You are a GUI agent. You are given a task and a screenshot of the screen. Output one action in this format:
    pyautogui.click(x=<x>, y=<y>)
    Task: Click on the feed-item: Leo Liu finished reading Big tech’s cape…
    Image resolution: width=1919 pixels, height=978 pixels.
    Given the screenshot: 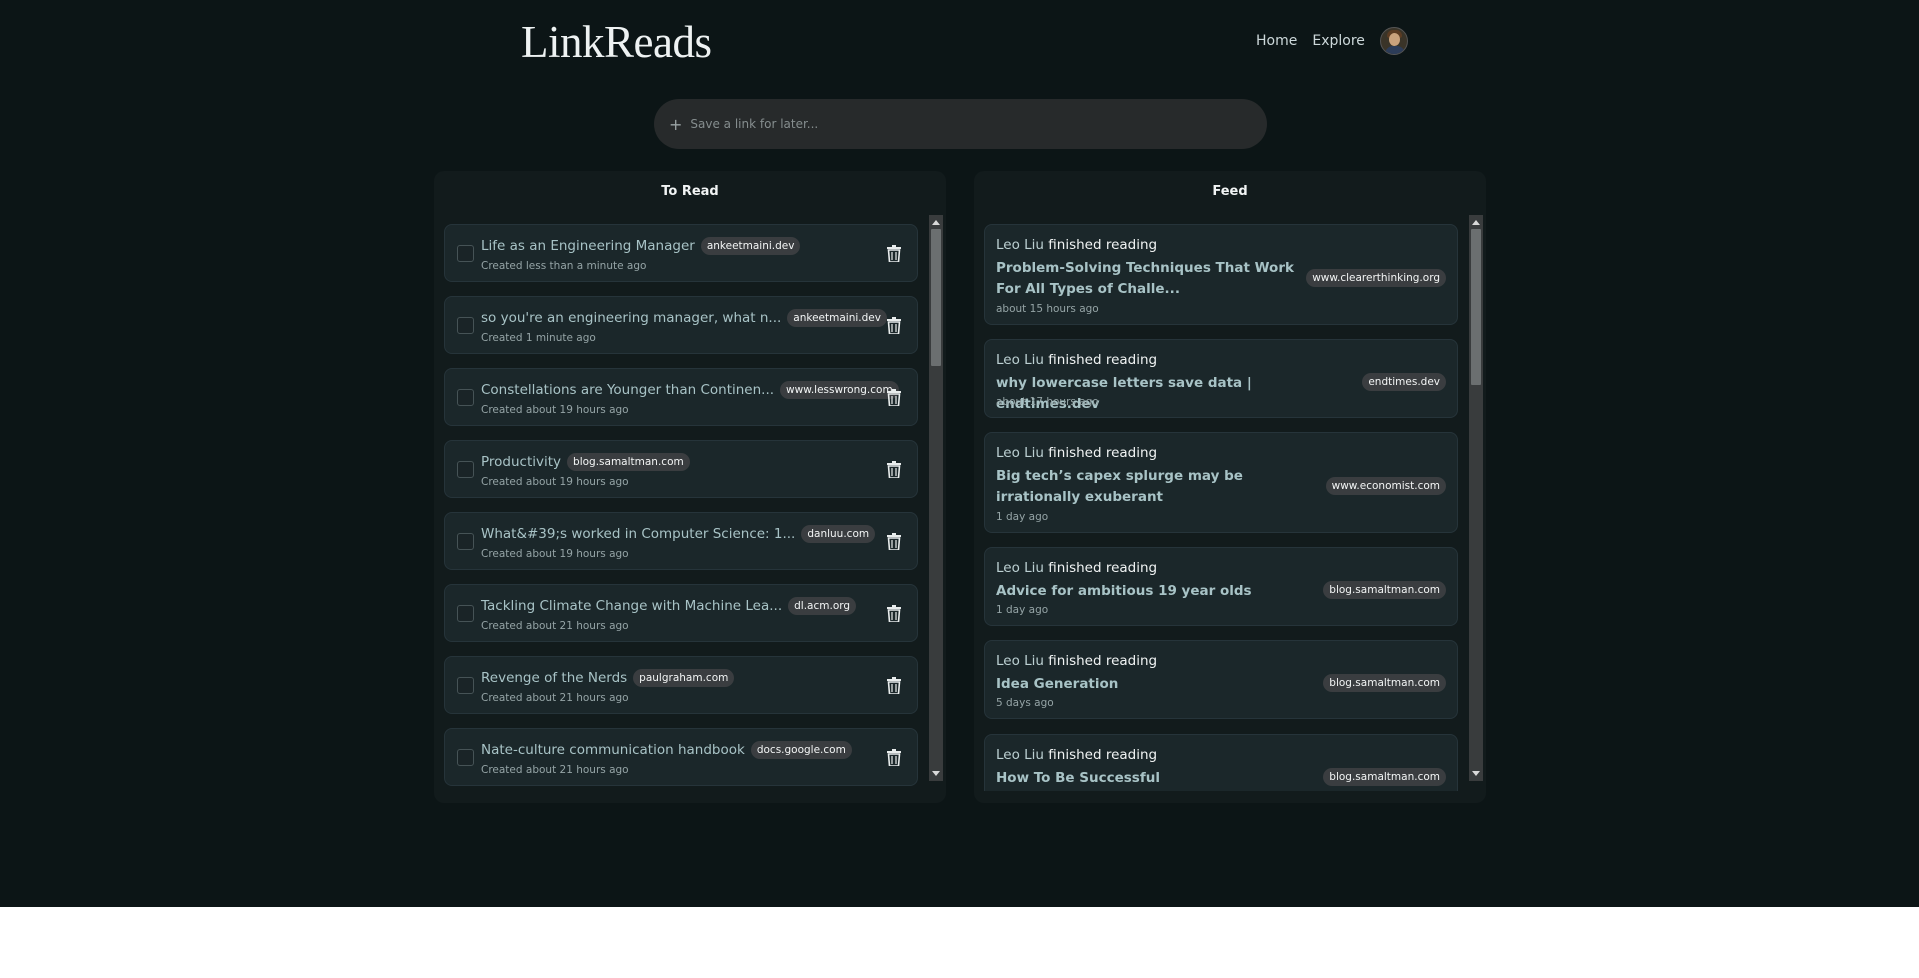 What is the action you would take?
    pyautogui.click(x=1221, y=482)
    